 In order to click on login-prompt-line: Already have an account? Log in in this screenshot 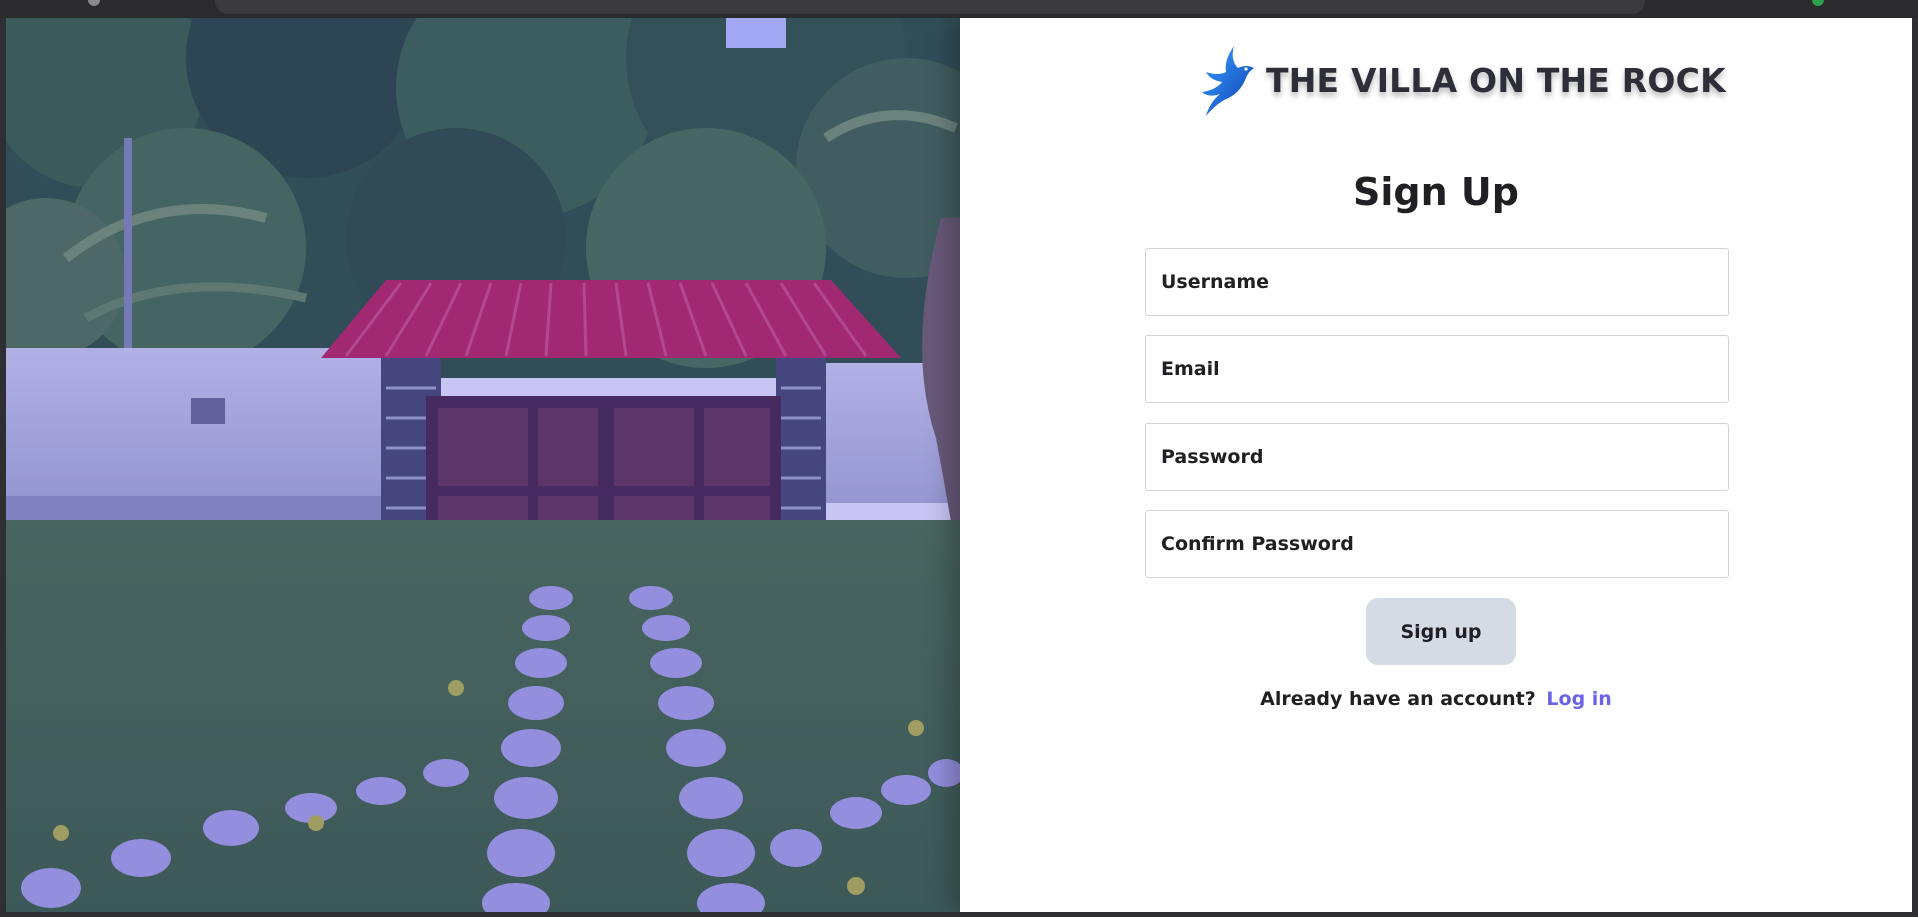, I will do `click(1436, 699)`.